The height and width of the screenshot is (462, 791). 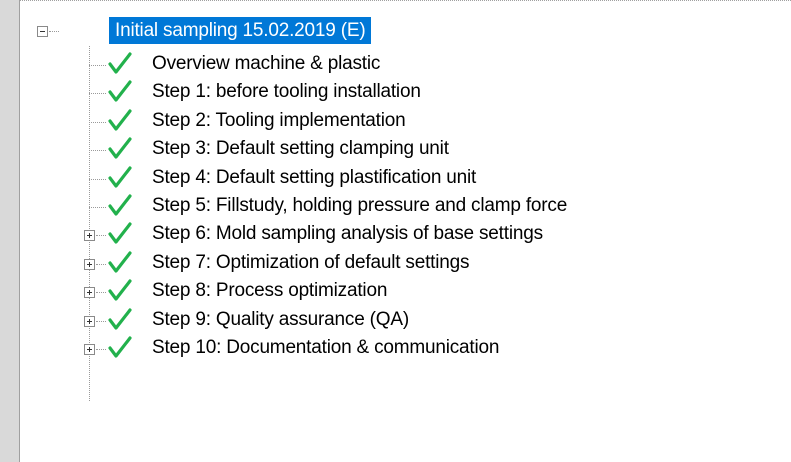 What do you see at coordinates (405, 291) in the screenshot?
I see `tree-item: Step 8: Process optimization` at bounding box center [405, 291].